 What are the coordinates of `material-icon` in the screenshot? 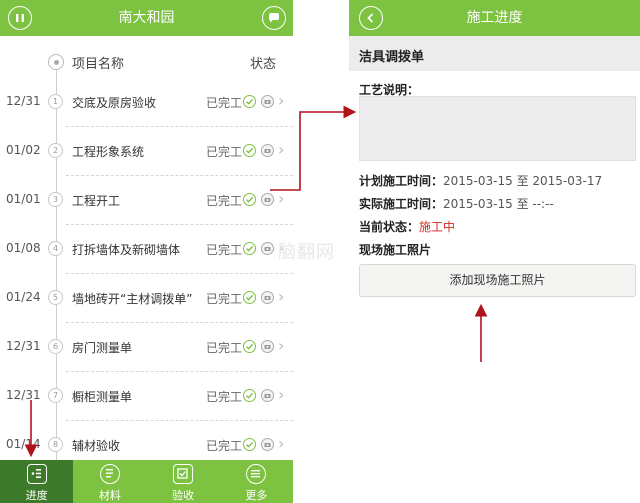 It's located at (109, 474).